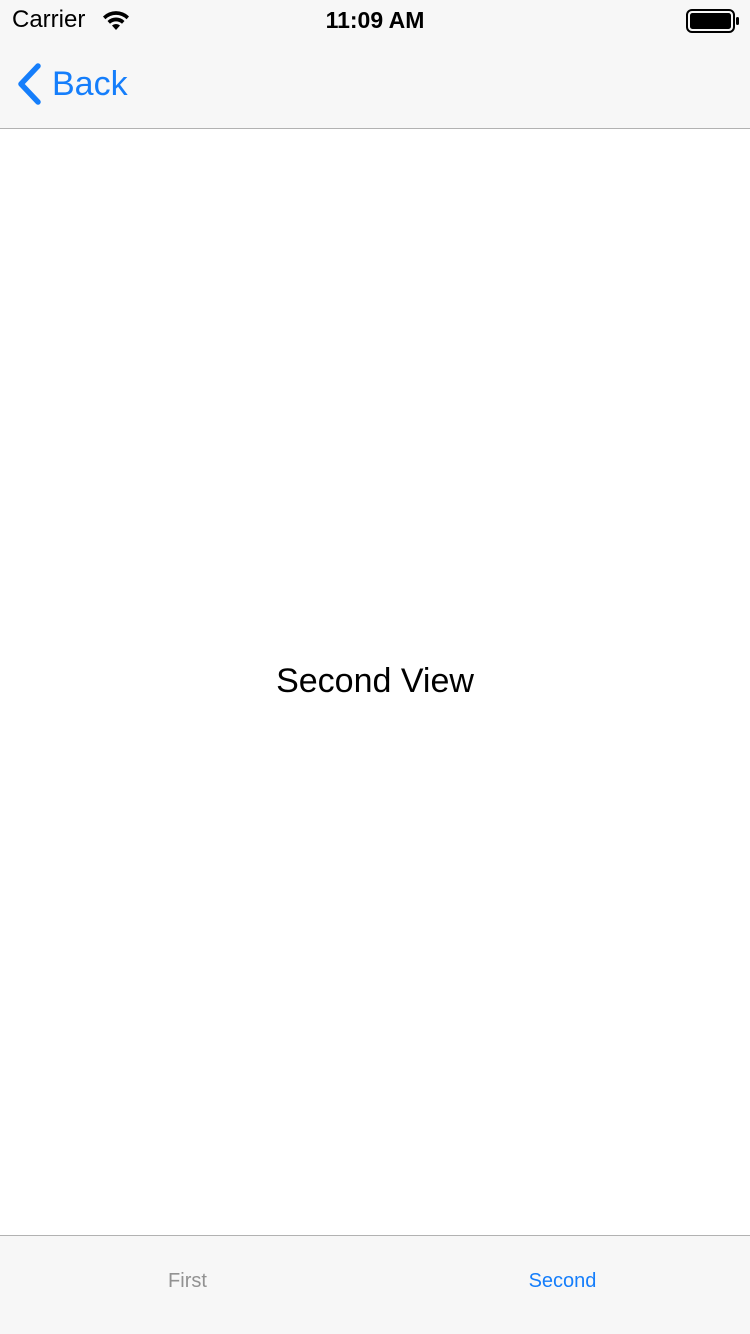 The image size is (750, 1334). Describe the element at coordinates (712, 21) in the screenshot. I see `battery-icon` at that location.